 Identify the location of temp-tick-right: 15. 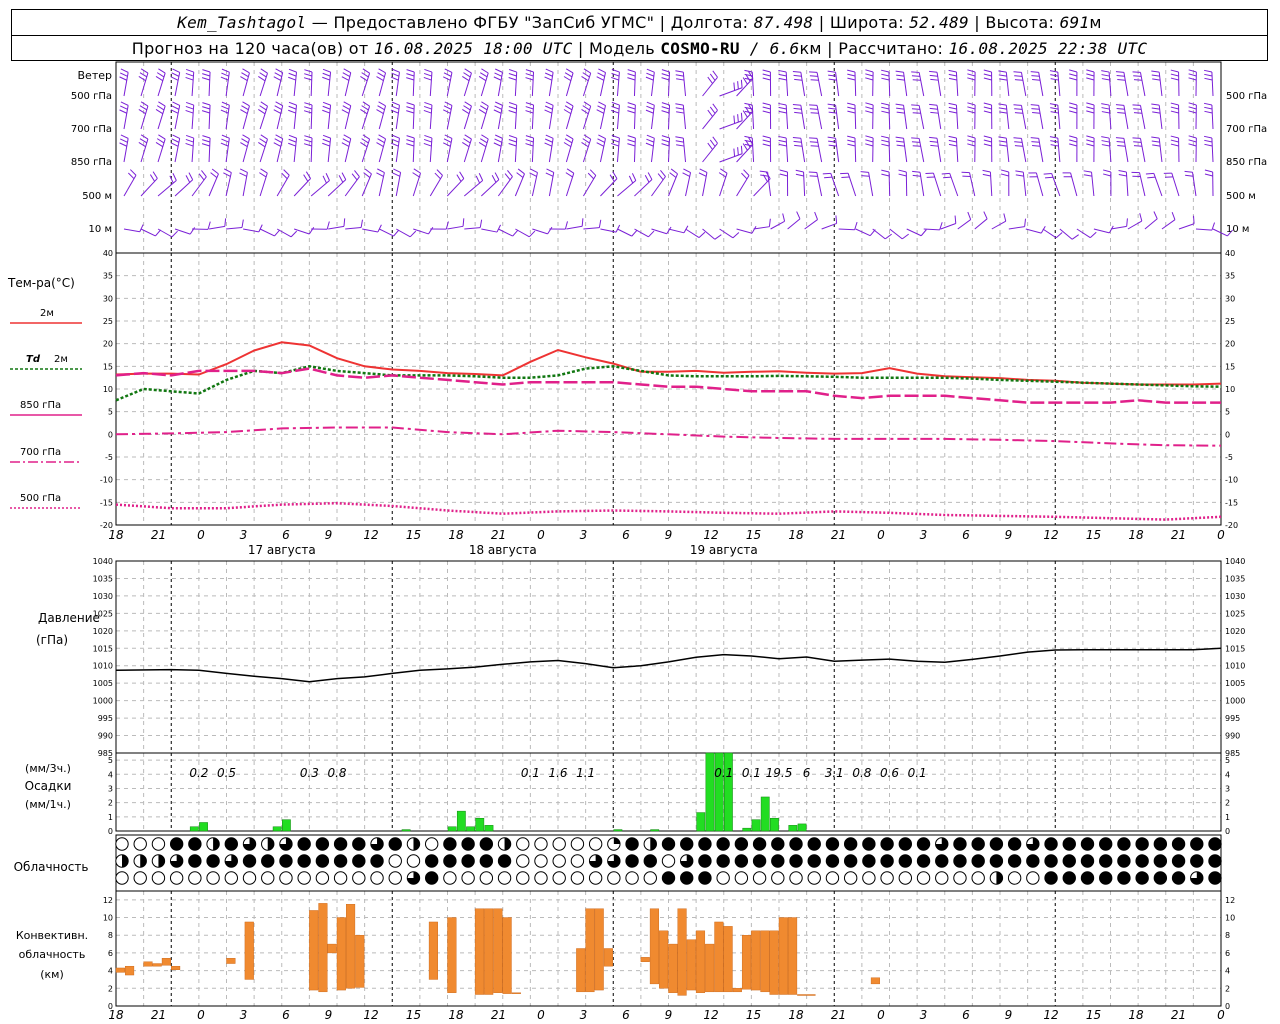
(1230, 366).